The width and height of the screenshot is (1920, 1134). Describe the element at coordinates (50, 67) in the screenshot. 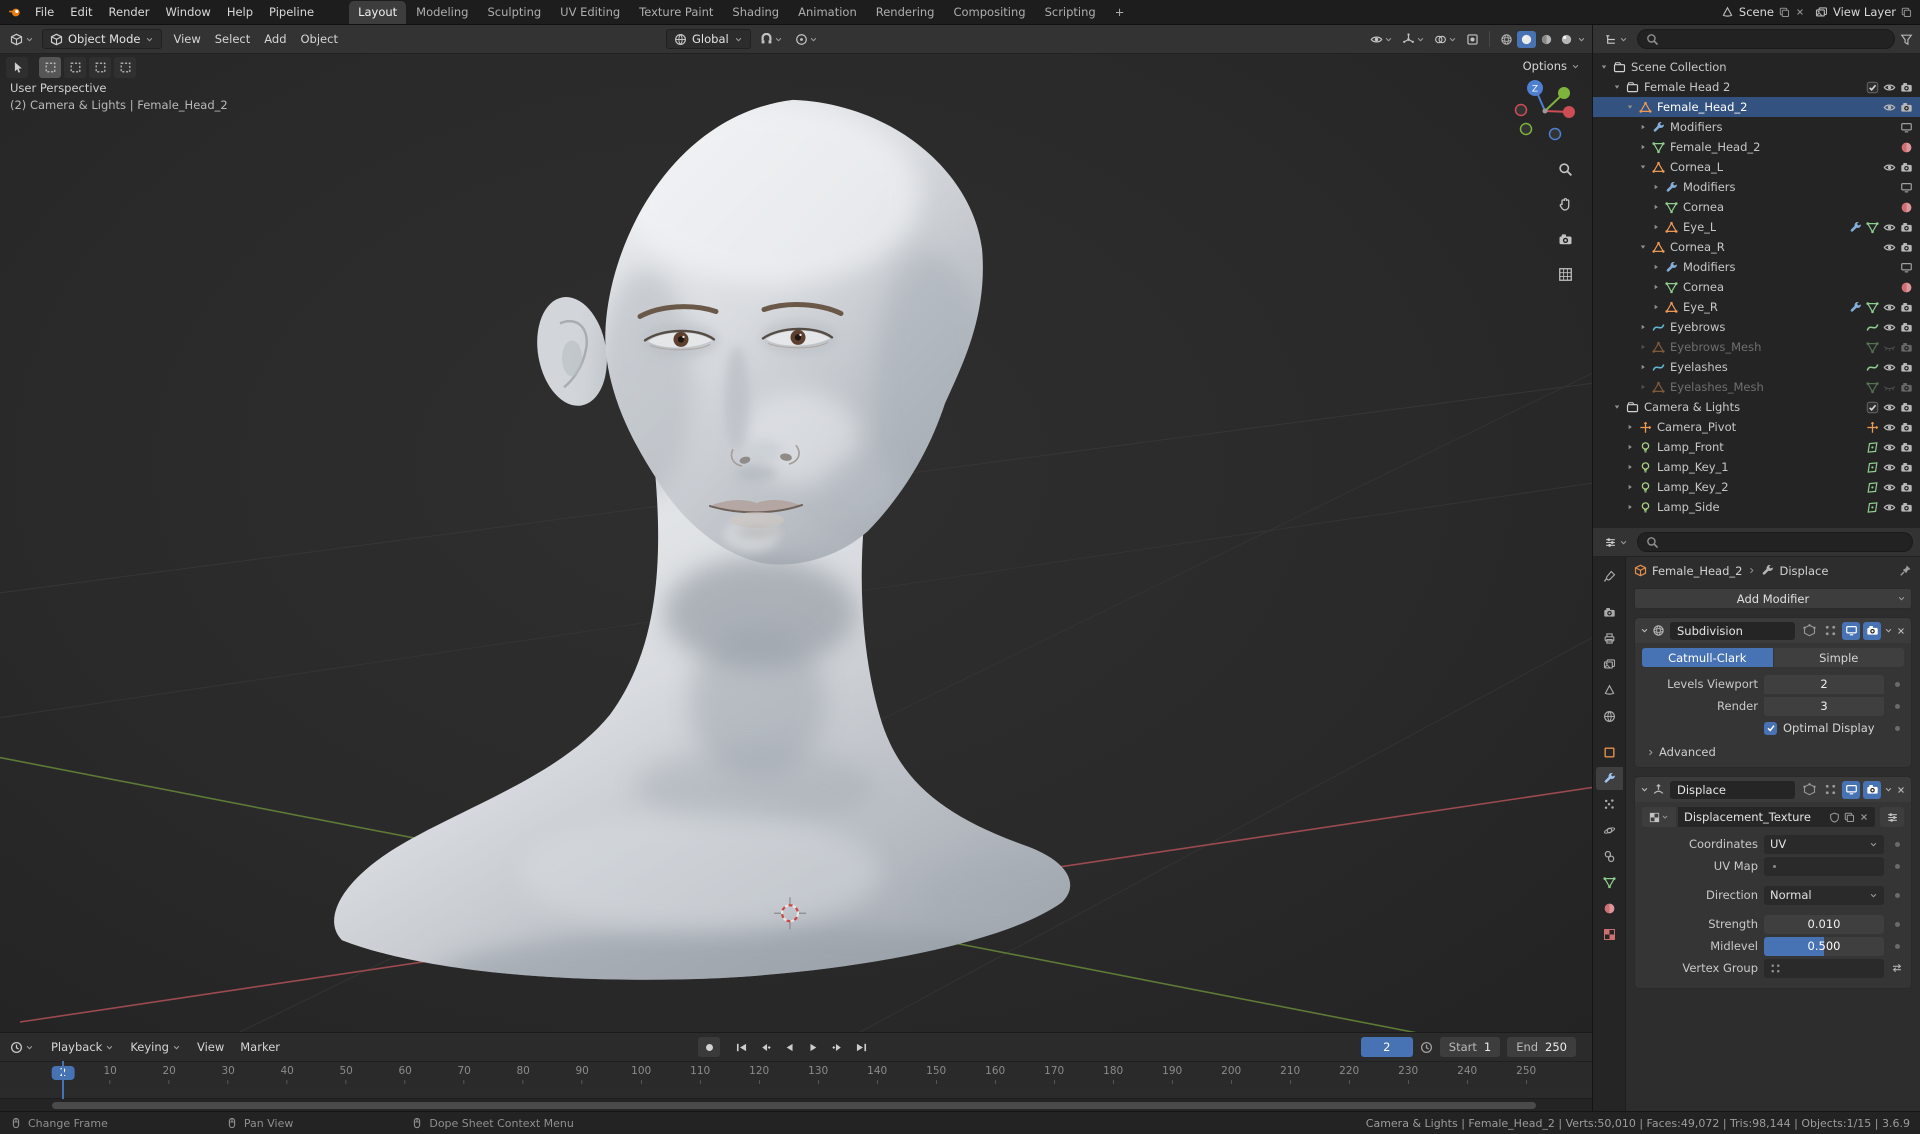

I see `box-select-new-button` at that location.